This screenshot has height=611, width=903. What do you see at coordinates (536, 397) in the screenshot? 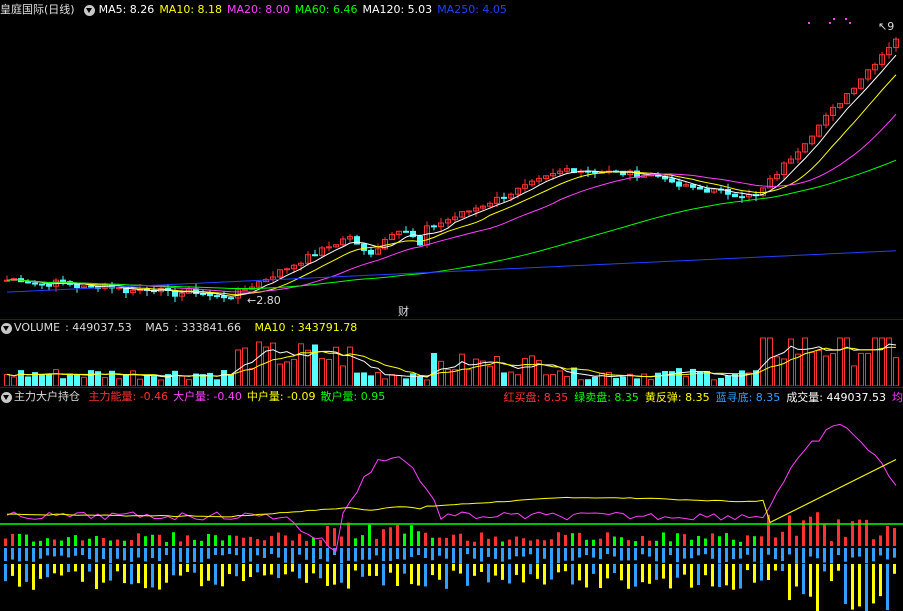
I see `indicator-right-item-0: 红买盘: 8.35` at bounding box center [536, 397].